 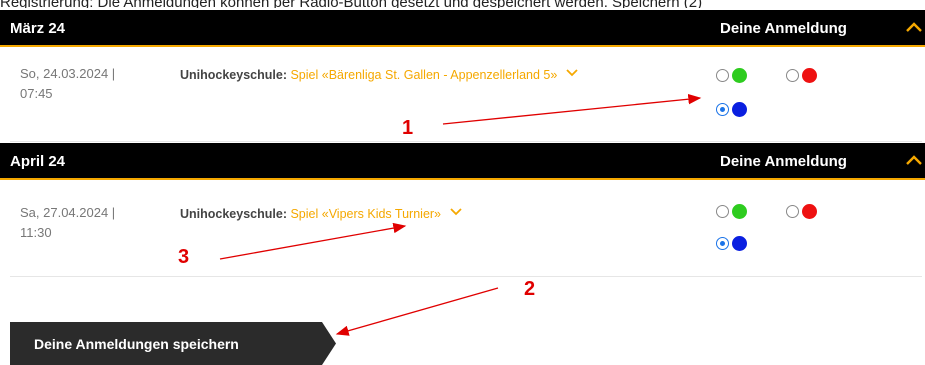 What do you see at coordinates (36, 232) in the screenshot?
I see `event-time: 11:30` at bounding box center [36, 232].